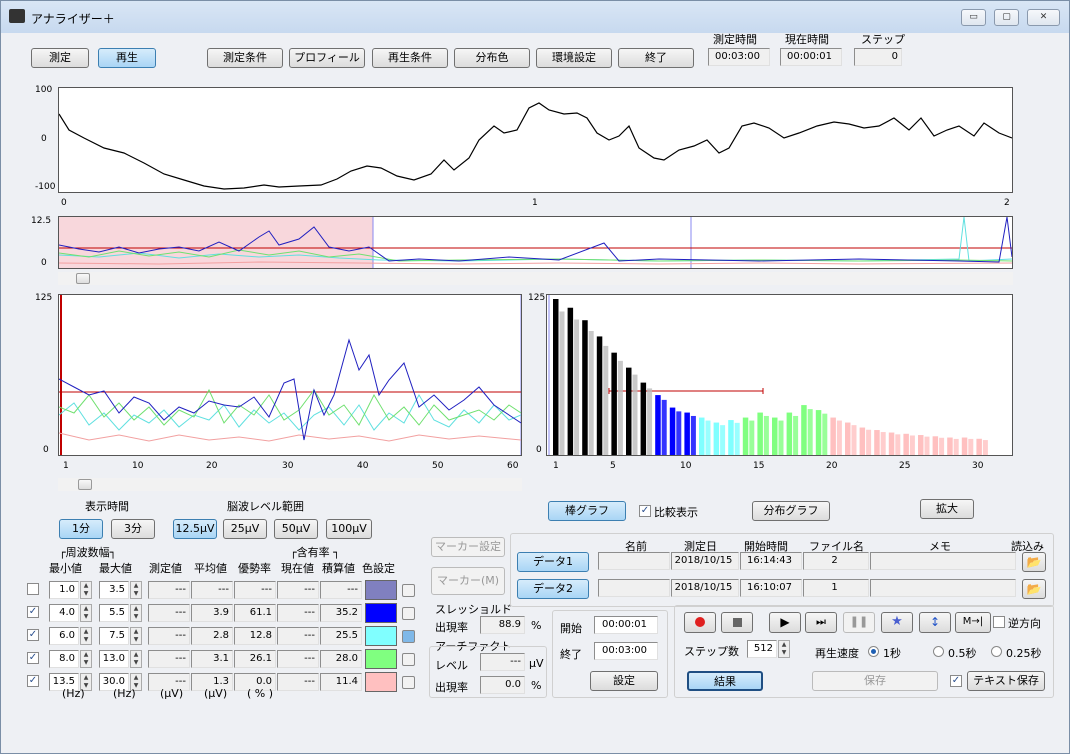 The image size is (1070, 754). I want to click on marker-button: マーカー(M), so click(468, 581).